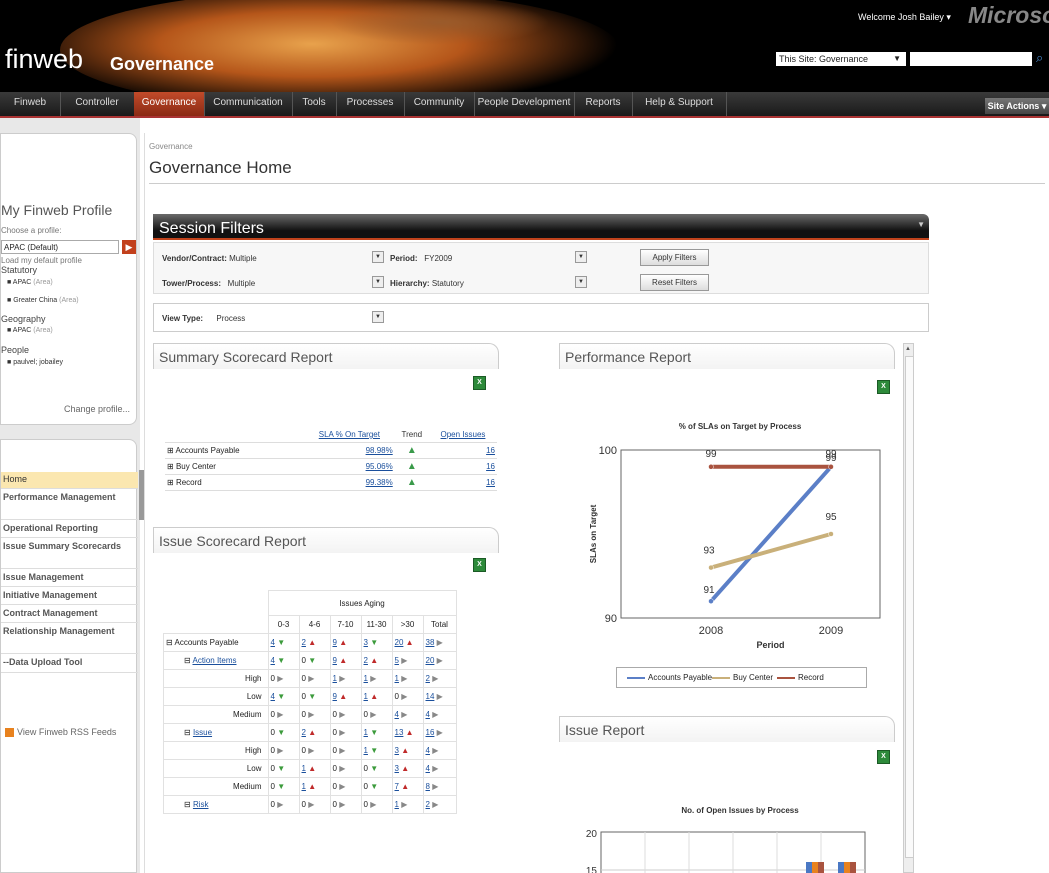 This screenshot has width=1049, height=873. What do you see at coordinates (69, 554) in the screenshot?
I see `sidebar-item: Issue Summary Scorecards` at bounding box center [69, 554].